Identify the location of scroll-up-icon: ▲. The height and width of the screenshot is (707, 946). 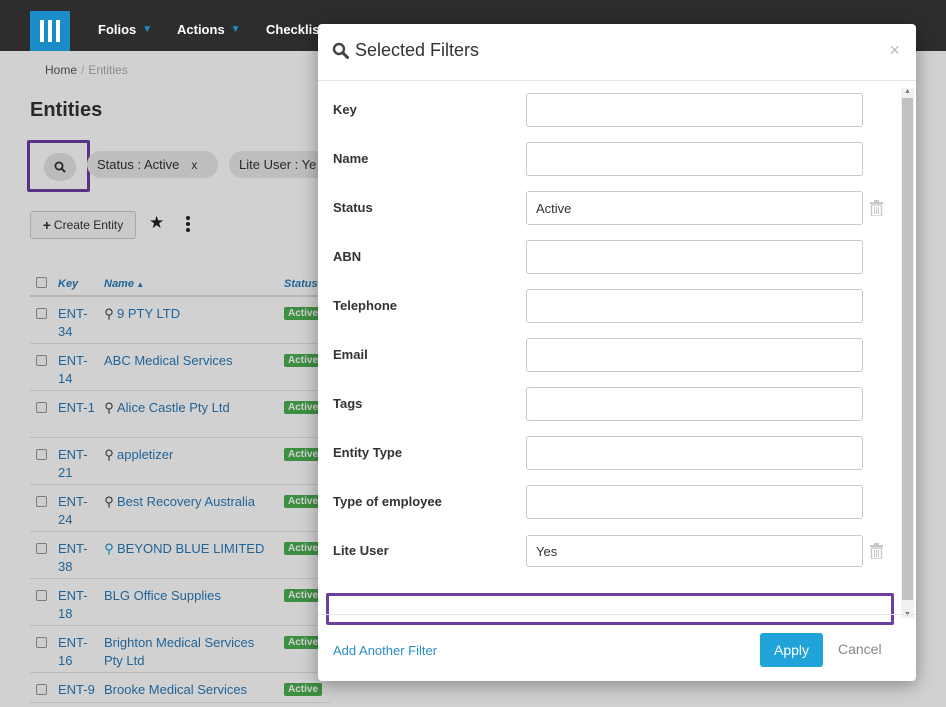
(907, 91).